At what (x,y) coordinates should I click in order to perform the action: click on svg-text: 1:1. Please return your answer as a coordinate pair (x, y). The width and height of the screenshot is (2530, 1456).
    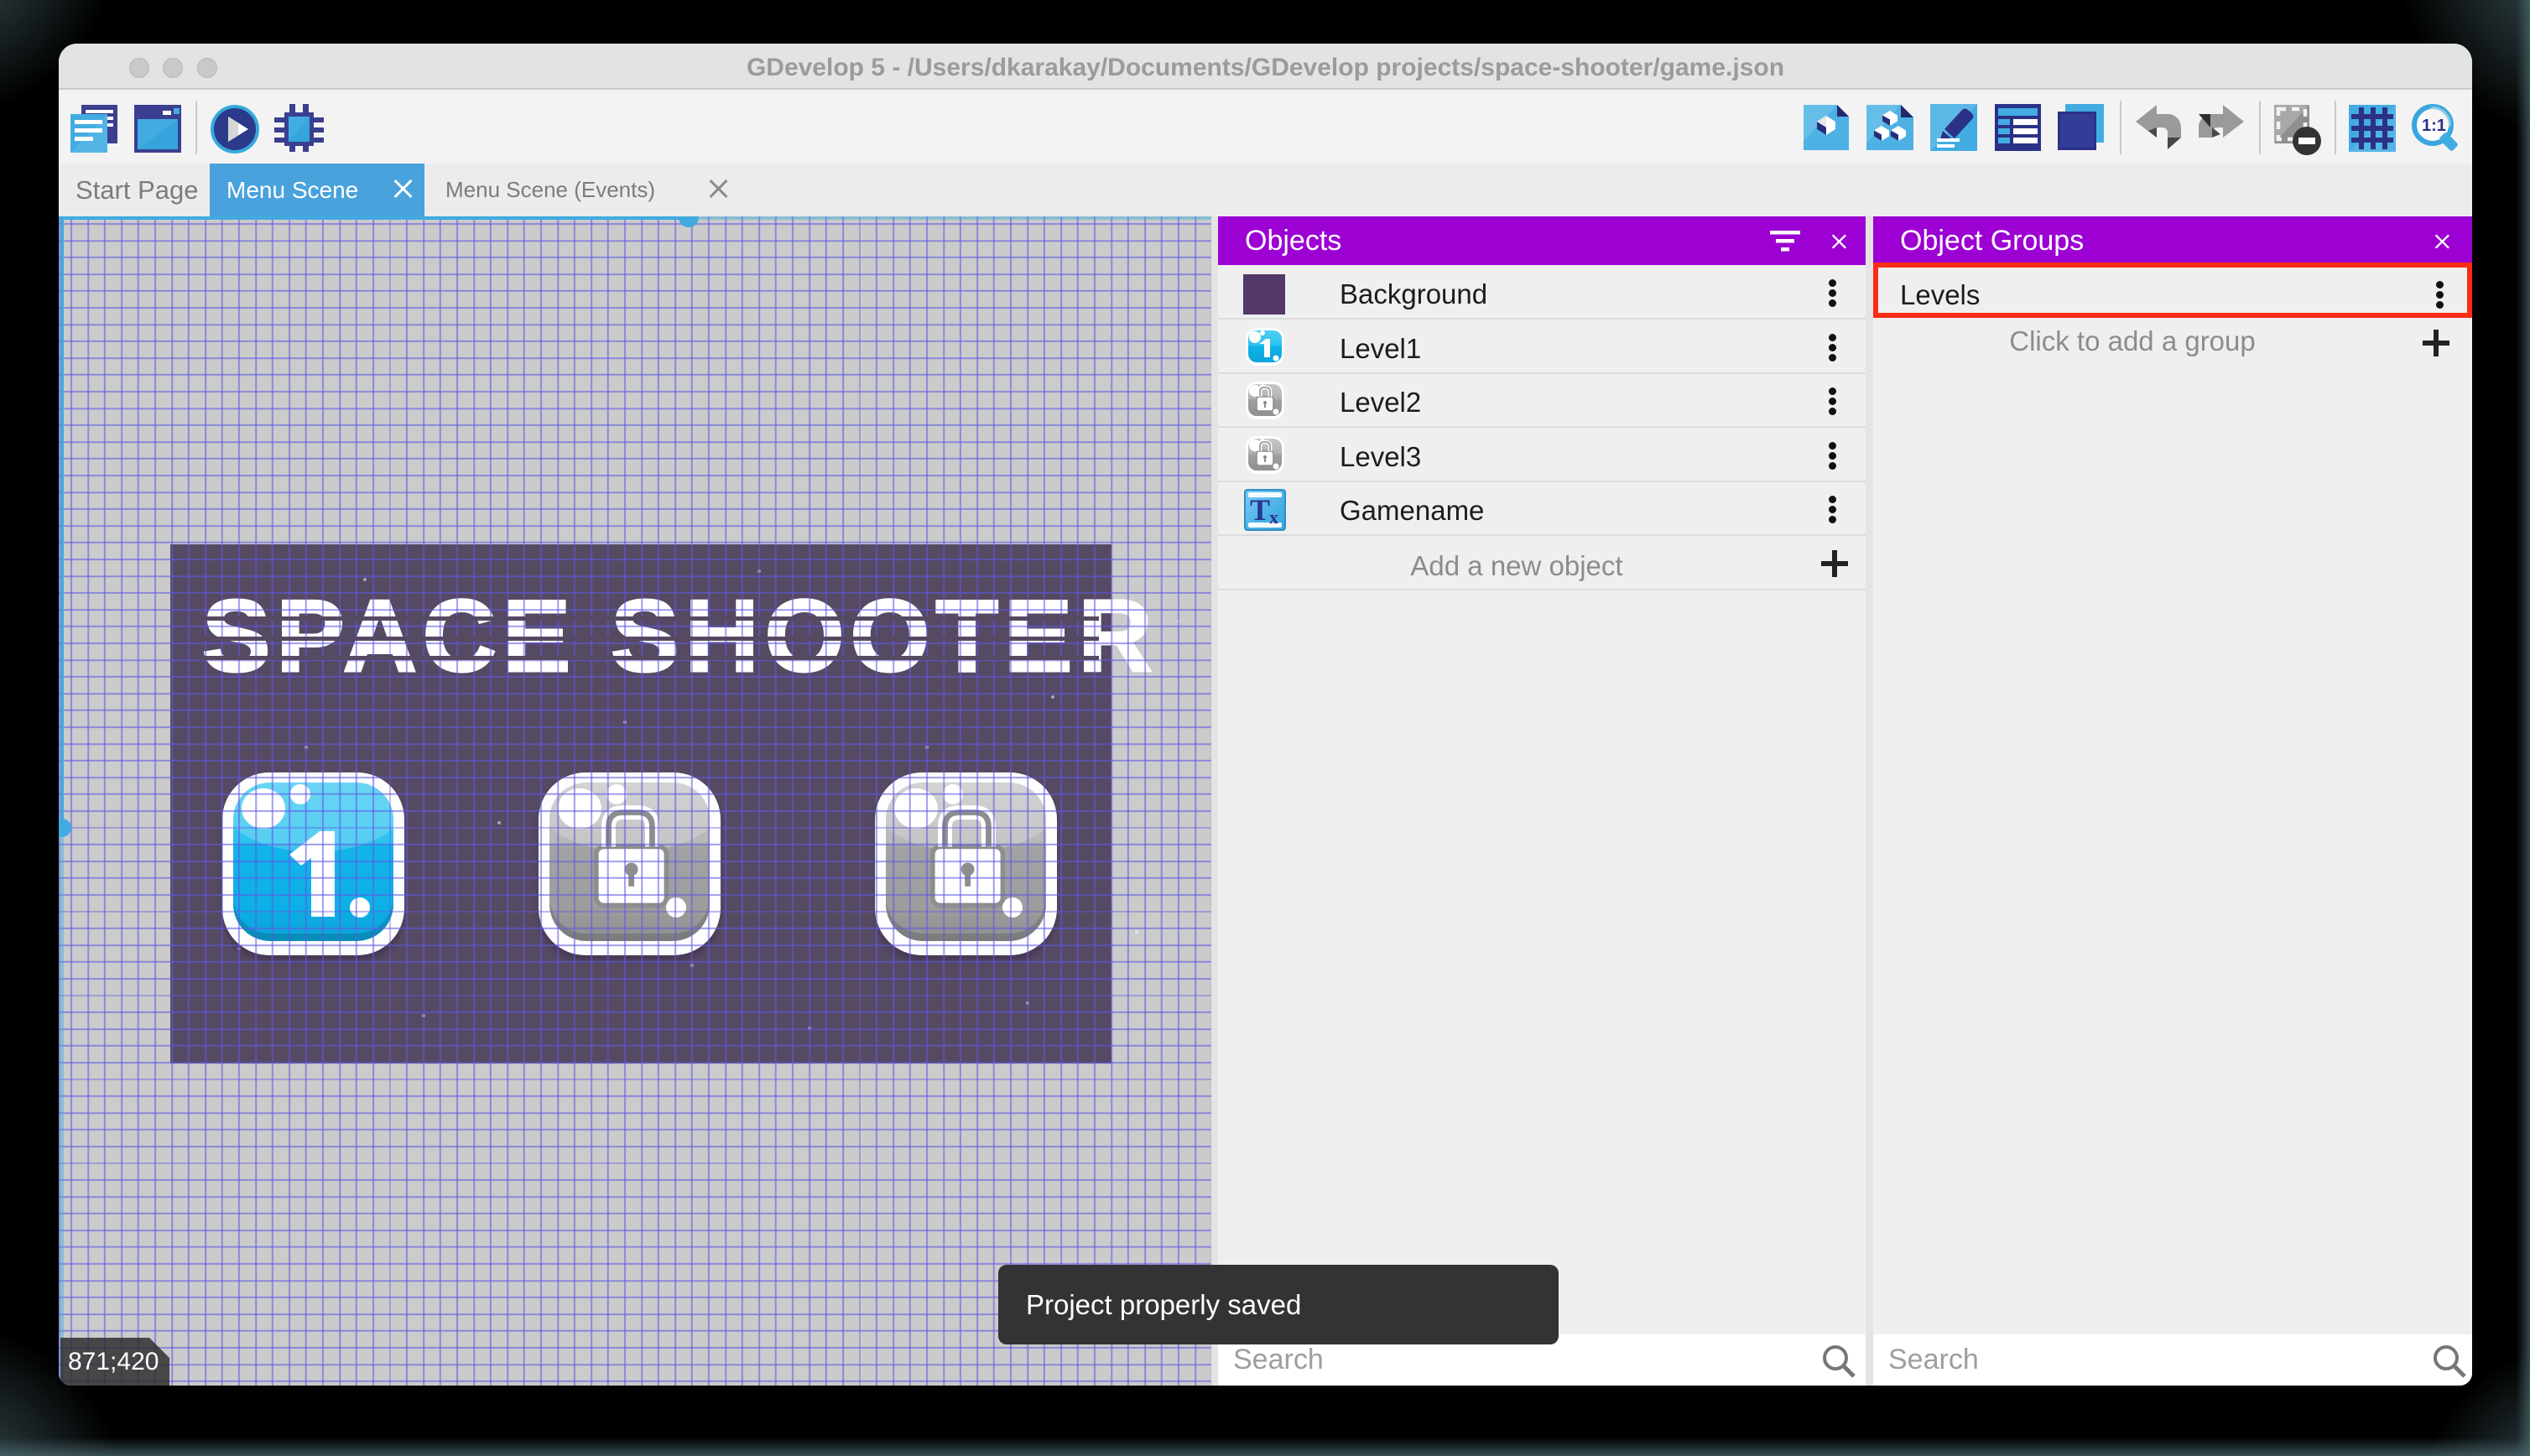
    Looking at the image, I should click on (2434, 126).